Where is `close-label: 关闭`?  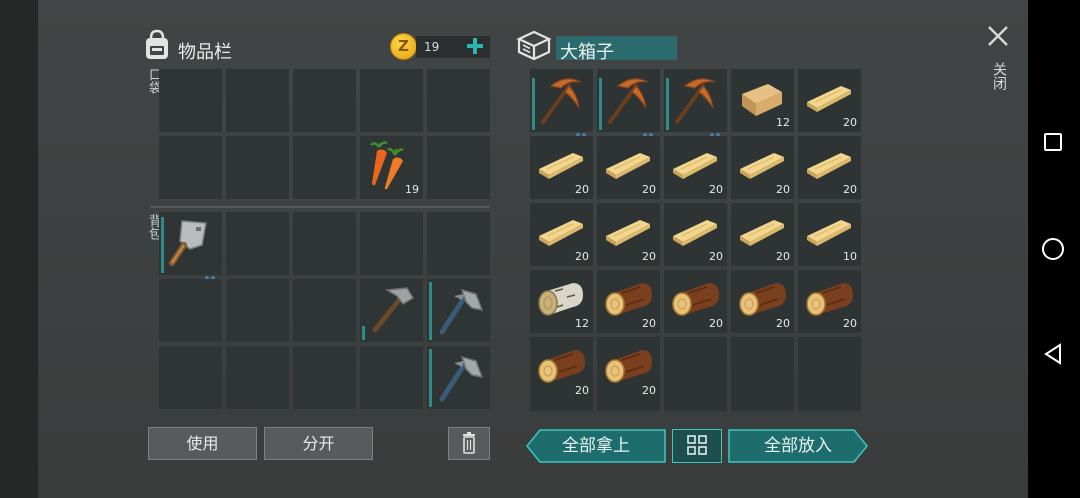 close-label: 关闭 is located at coordinates (999, 76).